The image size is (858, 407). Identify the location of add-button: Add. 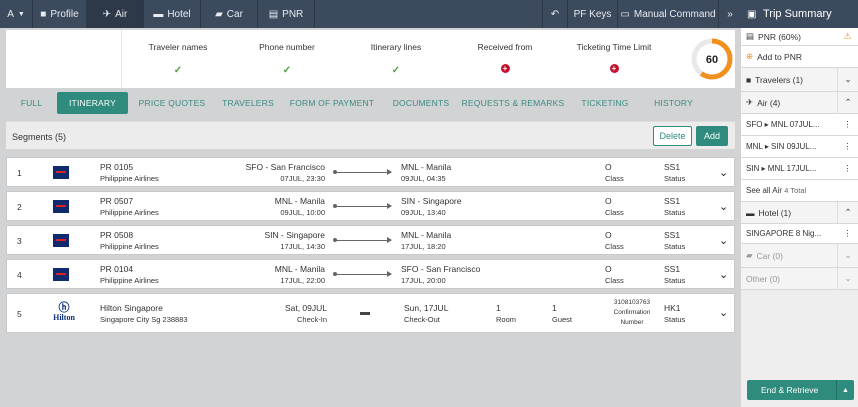
(712, 136).